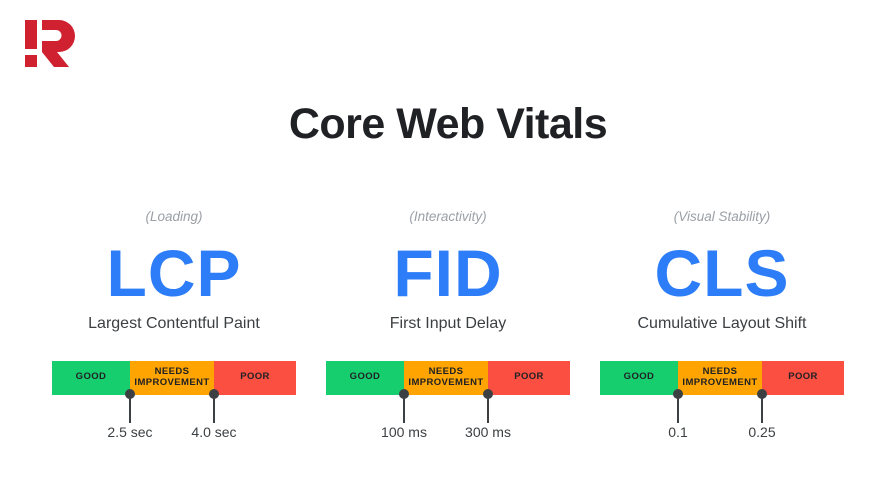 This screenshot has height=502, width=896. What do you see at coordinates (448, 272) in the screenshot?
I see `metric-acronym-fid: FID` at bounding box center [448, 272].